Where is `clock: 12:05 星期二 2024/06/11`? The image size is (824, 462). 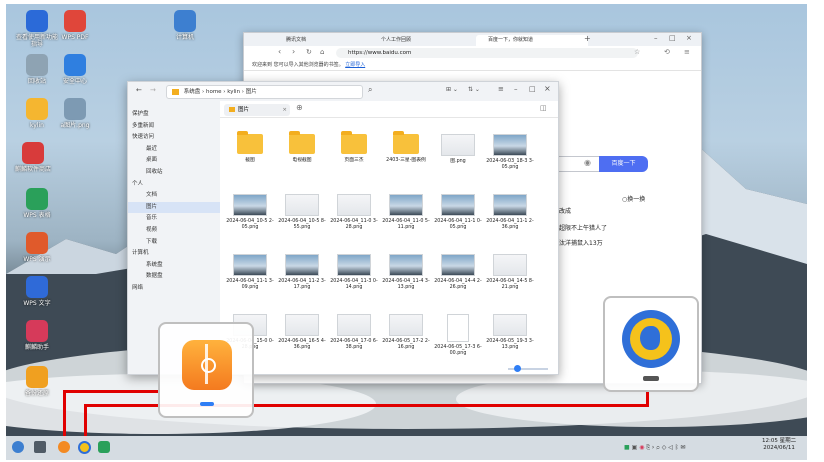
clock: 12:05 星期二 2024/06/11 is located at coordinates (779, 445).